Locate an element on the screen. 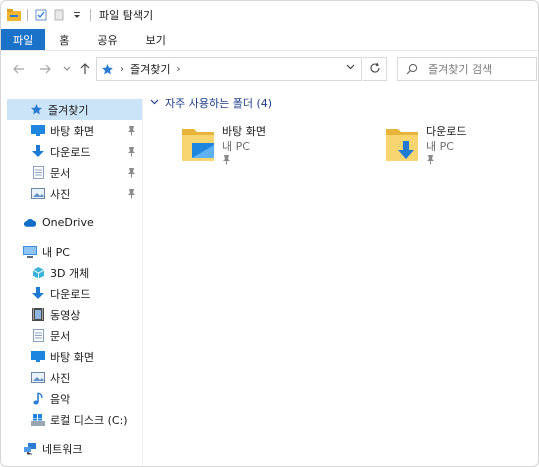 Image resolution: width=539 pixels, height=467 pixels. search-input: 즐겨찾기 검색 is located at coordinates (467, 69).